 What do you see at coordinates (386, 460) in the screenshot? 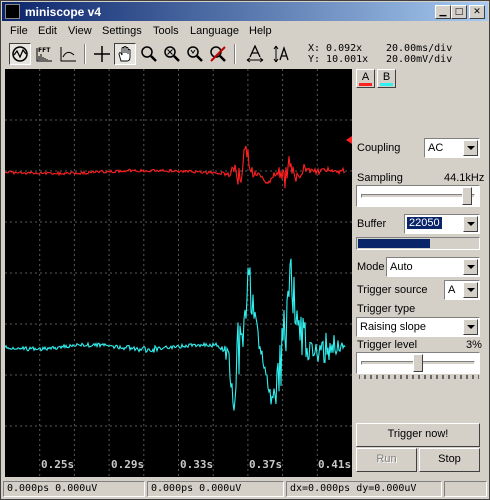
I see `run-button: Run` at bounding box center [386, 460].